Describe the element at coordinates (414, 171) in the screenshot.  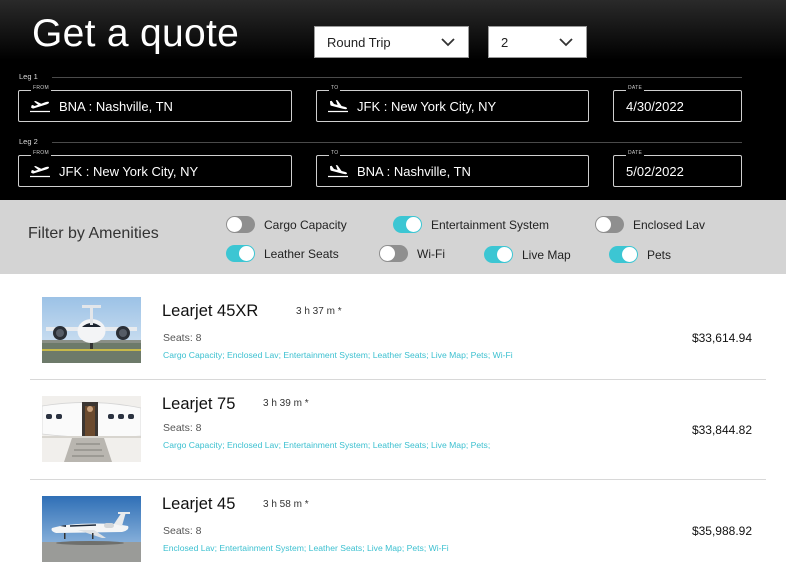
I see `leg-2-to-value: BNA : Nashville, TN` at that location.